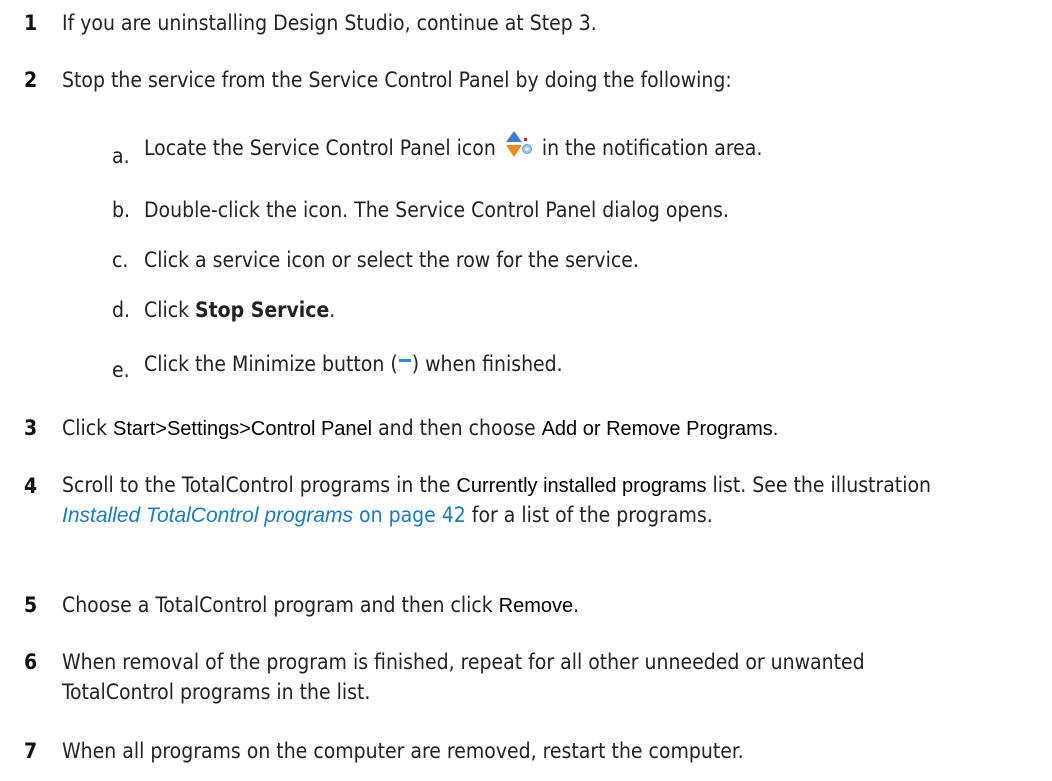  Describe the element at coordinates (818, 485) in the screenshot. I see `step-text-part: list. See the illustration` at that location.